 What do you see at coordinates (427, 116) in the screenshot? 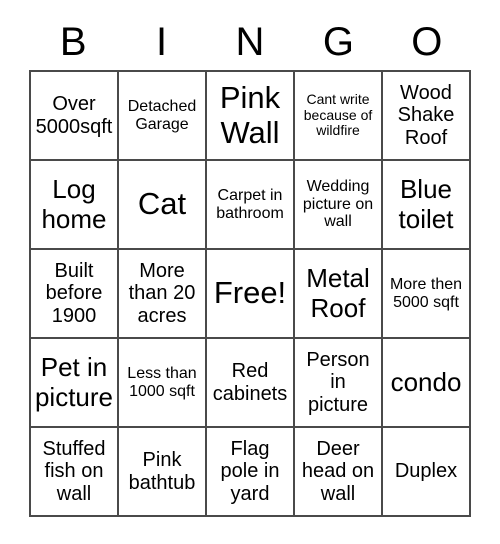
I see `bingo-cell-o1: Wood Shake Roof` at bounding box center [427, 116].